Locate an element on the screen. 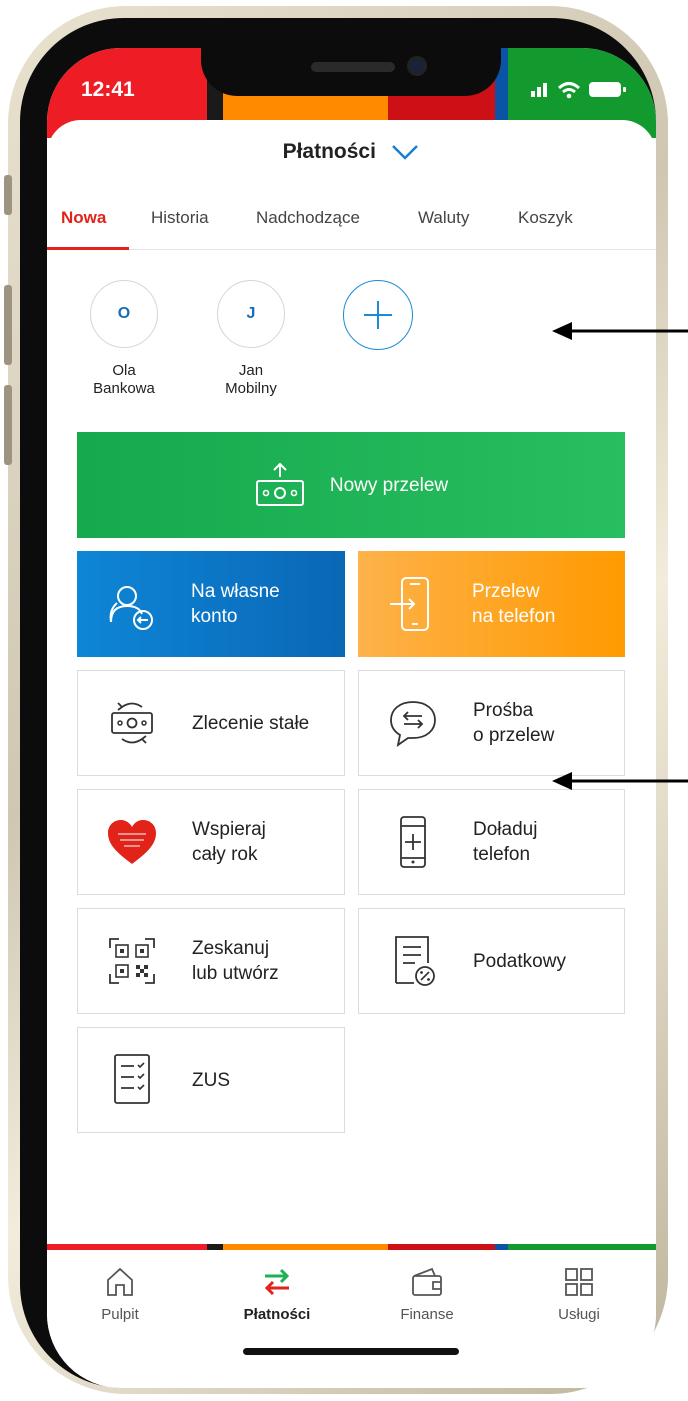  tax-payment-button: Podatkowy is located at coordinates (491, 961).